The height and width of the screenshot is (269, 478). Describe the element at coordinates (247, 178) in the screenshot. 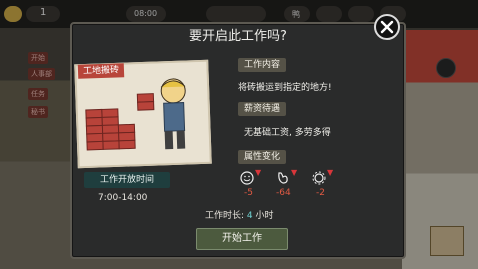

I see `smile-face-icon` at that location.